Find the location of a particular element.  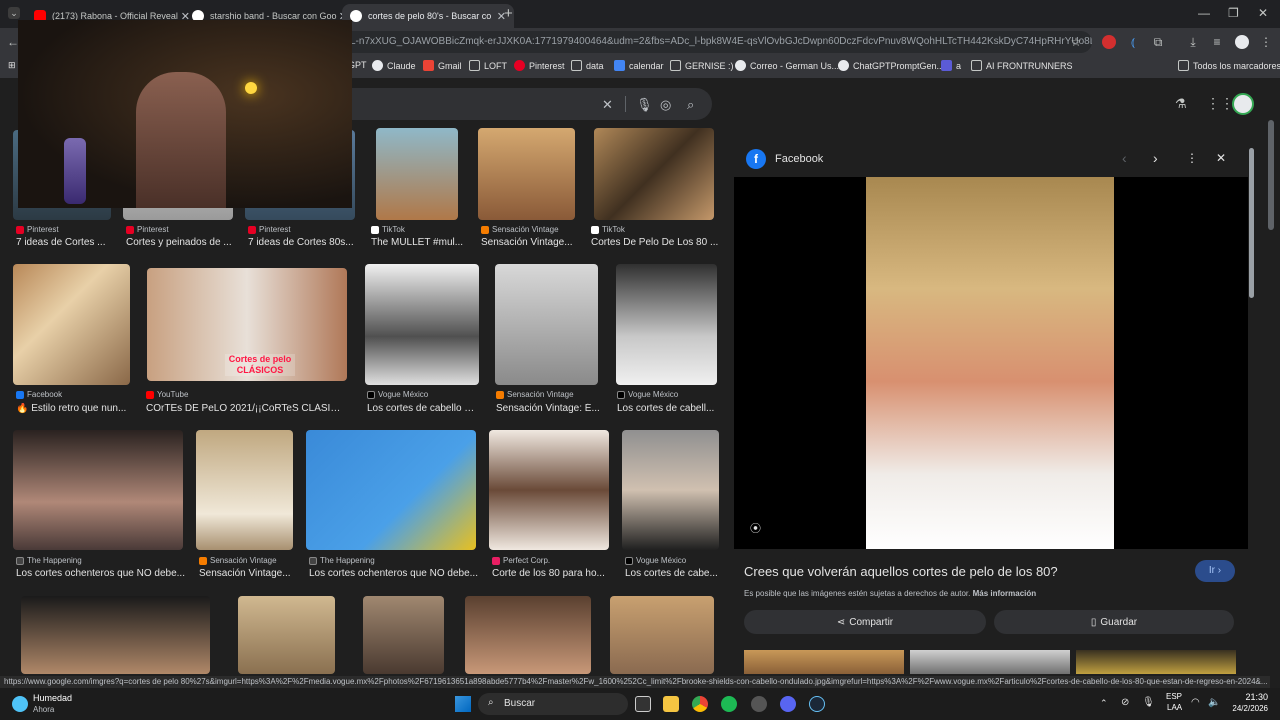

labs-icon: ⚗ is located at coordinates (1181, 104).